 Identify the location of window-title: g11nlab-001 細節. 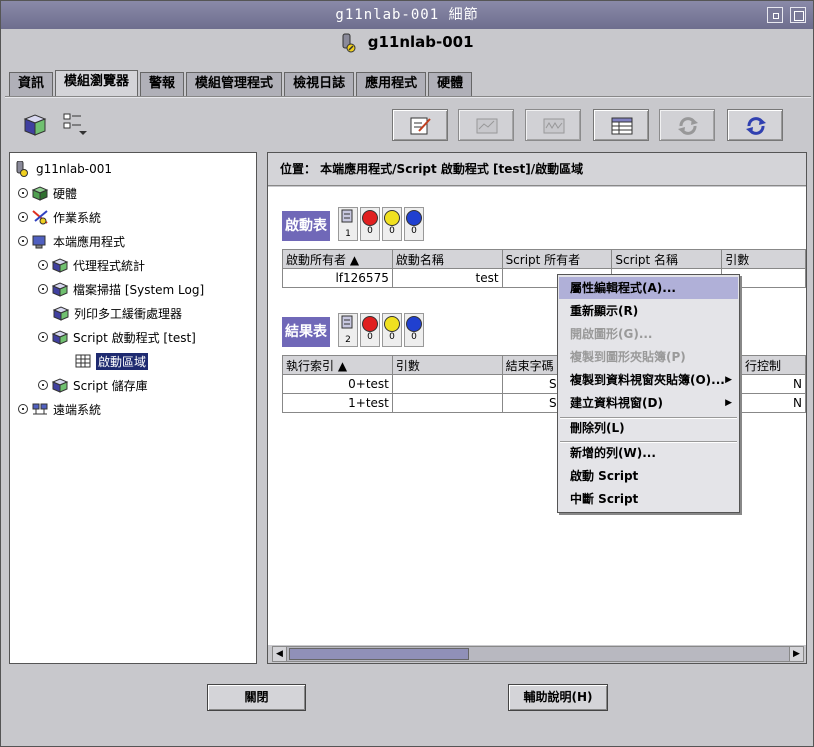
(407, 15).